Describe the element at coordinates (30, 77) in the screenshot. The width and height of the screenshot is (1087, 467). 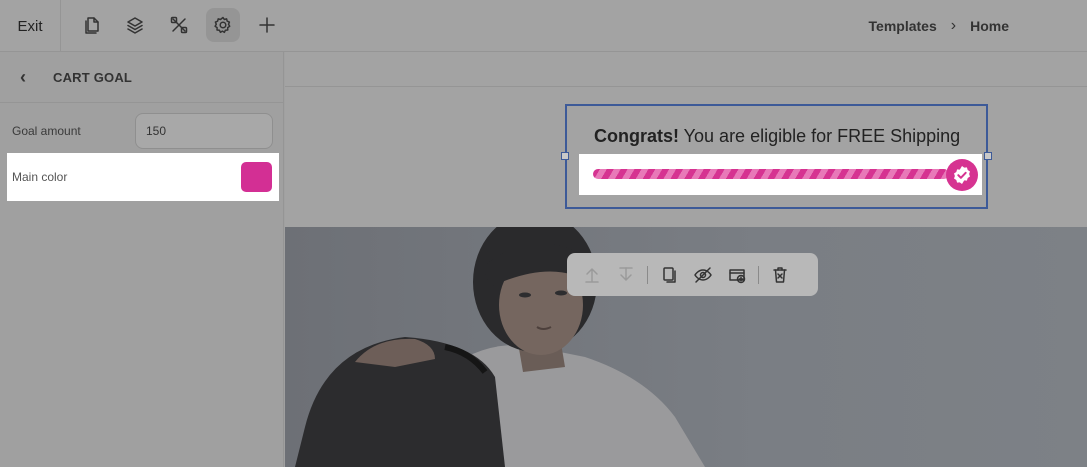
I see `back-chevron-icon: ‹` at that location.